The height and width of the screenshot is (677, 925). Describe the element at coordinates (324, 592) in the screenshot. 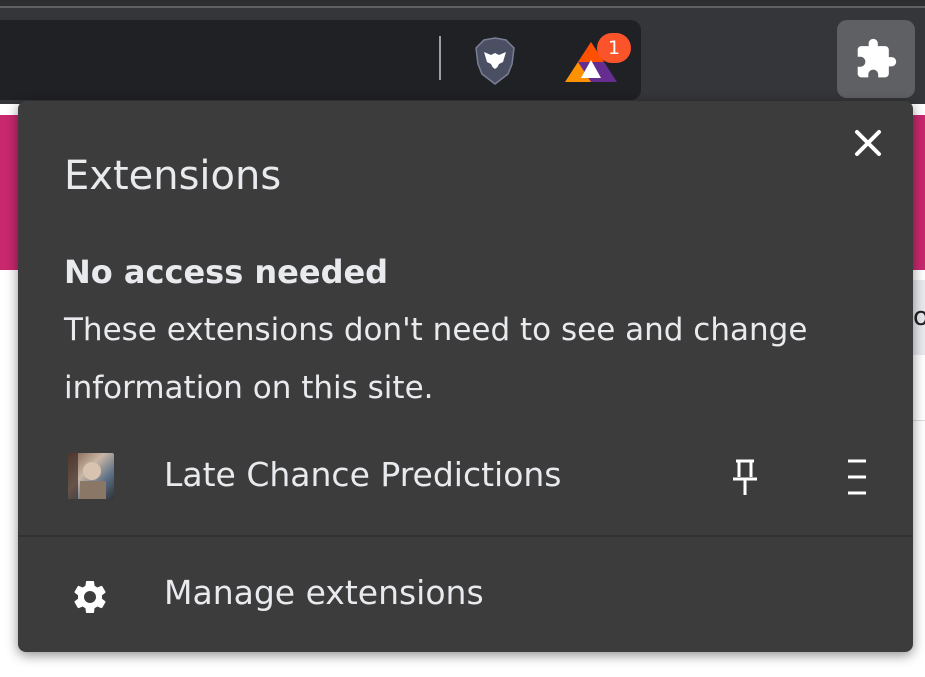

I see `manage-extensions-label: Manage extensions` at that location.